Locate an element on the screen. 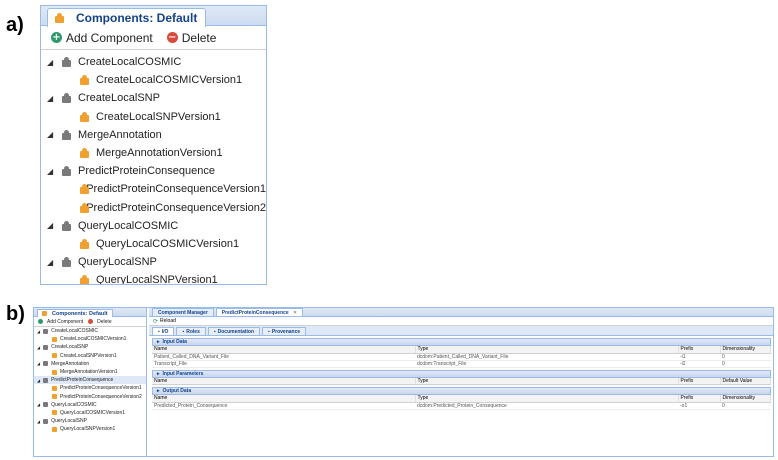  section-header: ▸ Input Data is located at coordinates (461, 342).